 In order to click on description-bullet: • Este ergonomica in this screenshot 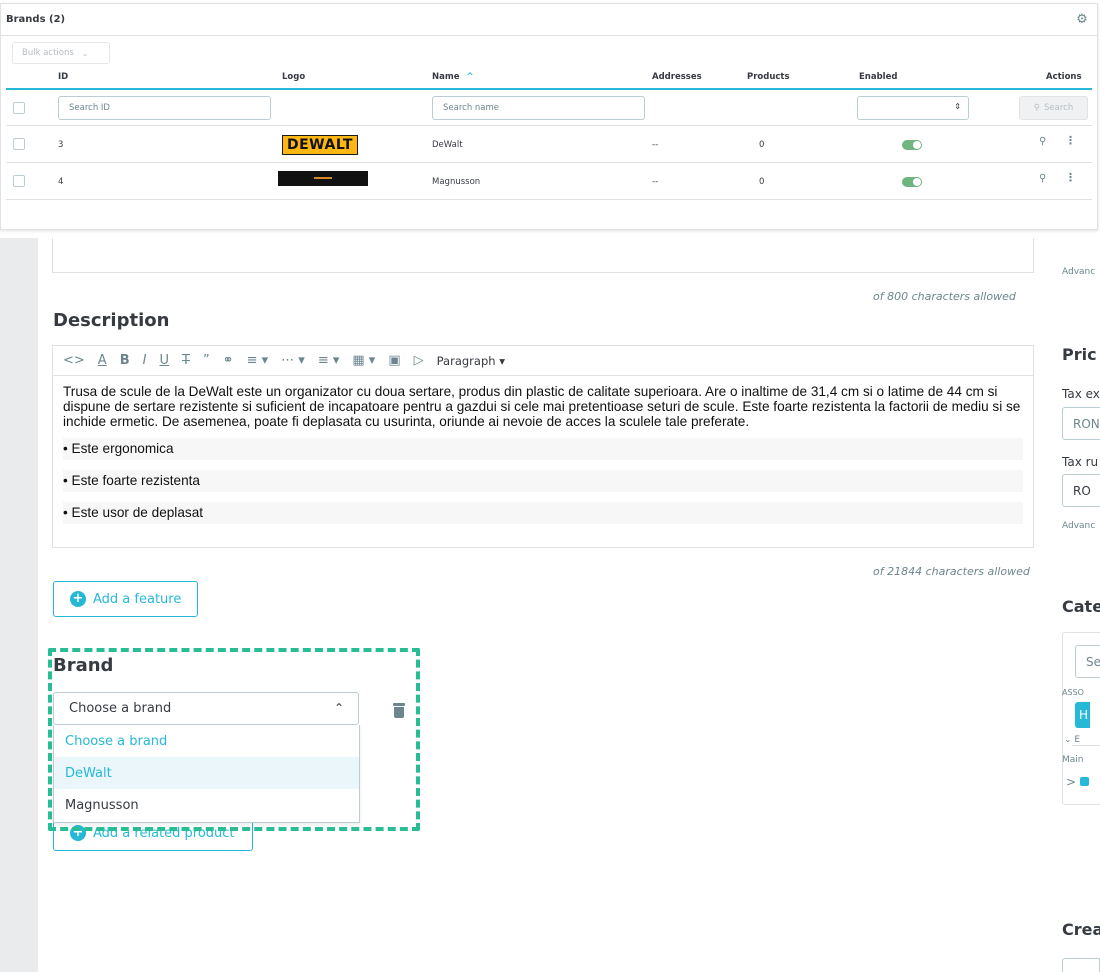, I will do `click(543, 449)`.